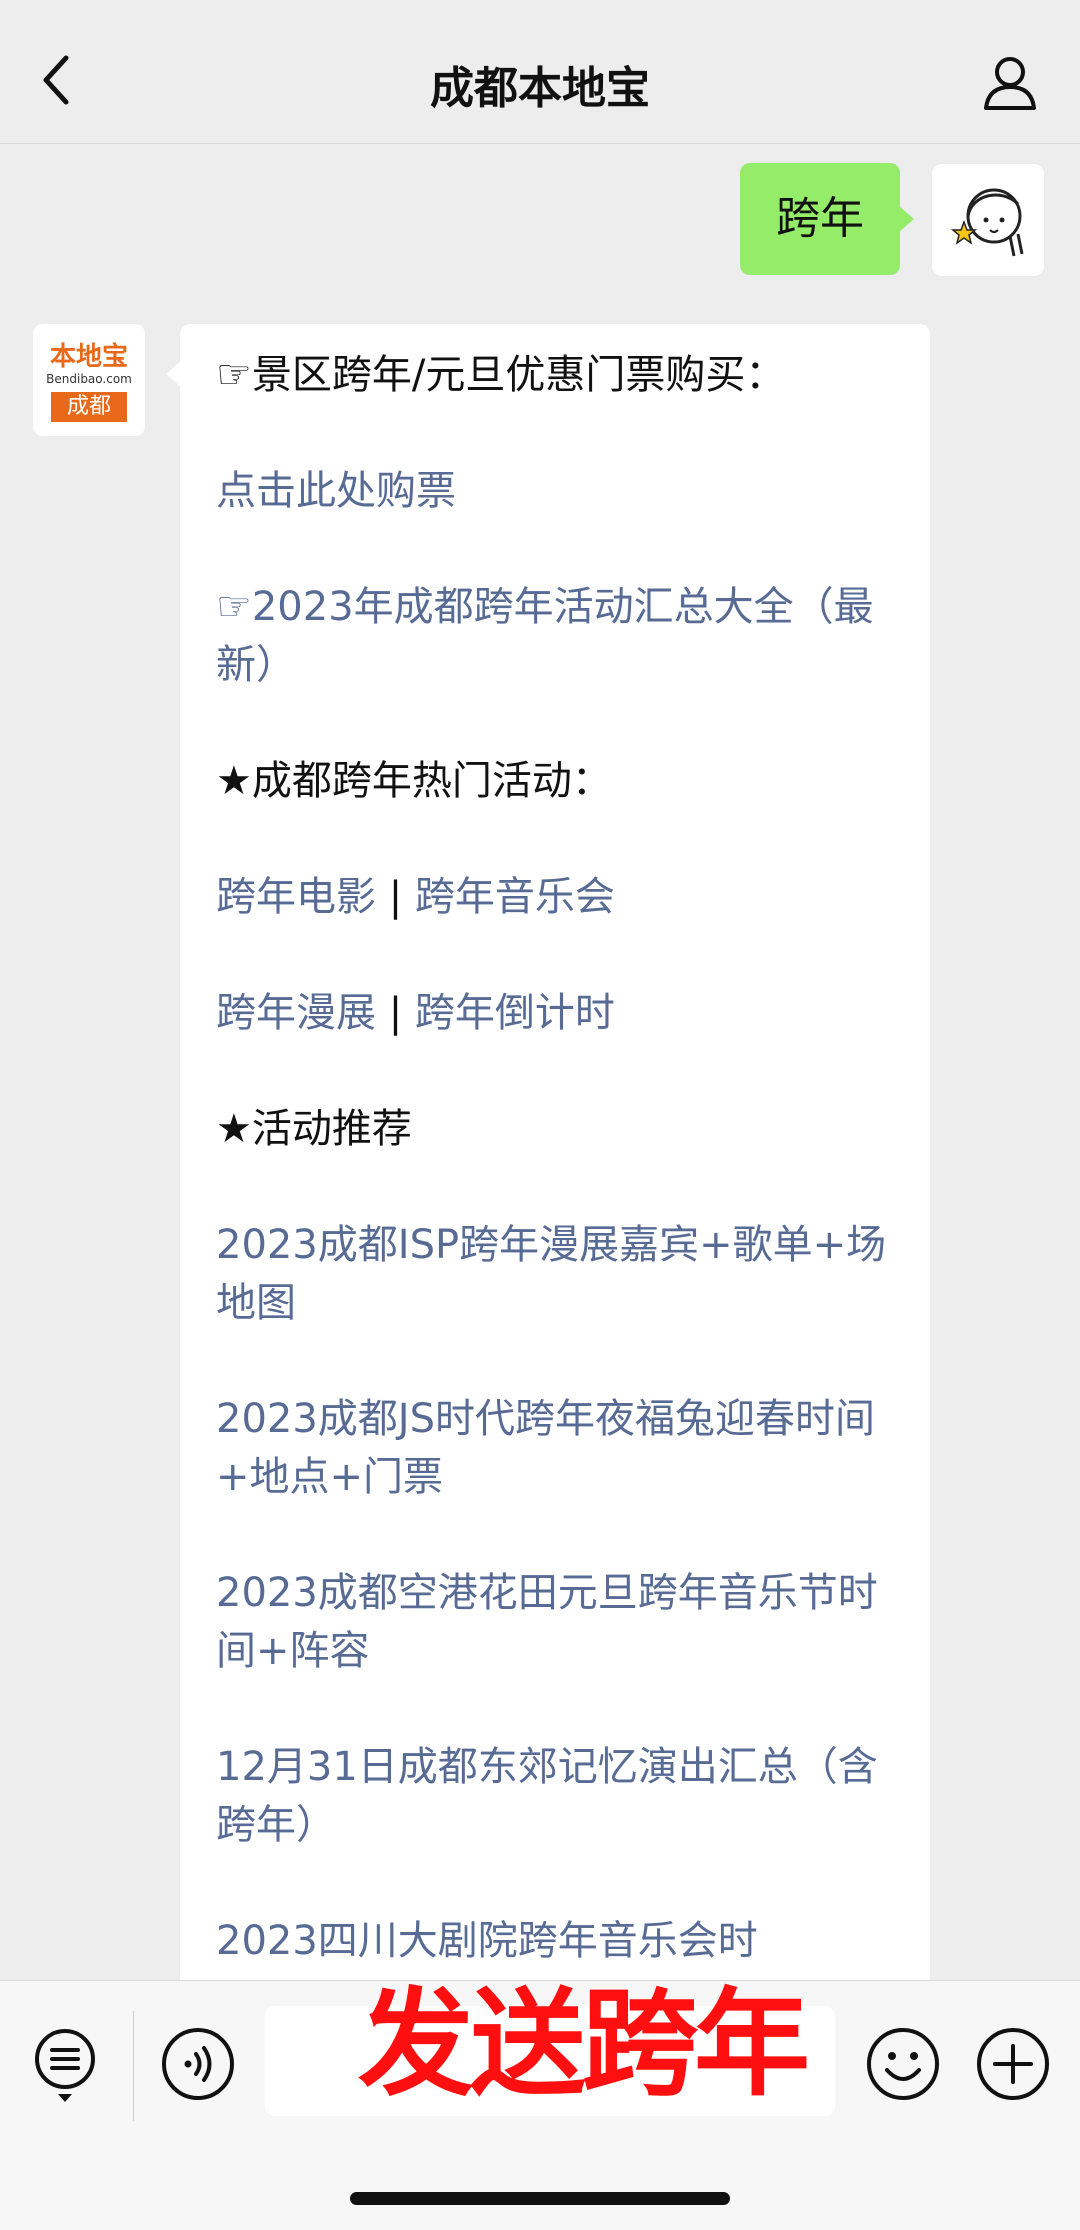  What do you see at coordinates (556, 1274) in the screenshot?
I see `article-link: 2023成都ISP跨年漫展嘉宾+歌单+场地图` at bounding box center [556, 1274].